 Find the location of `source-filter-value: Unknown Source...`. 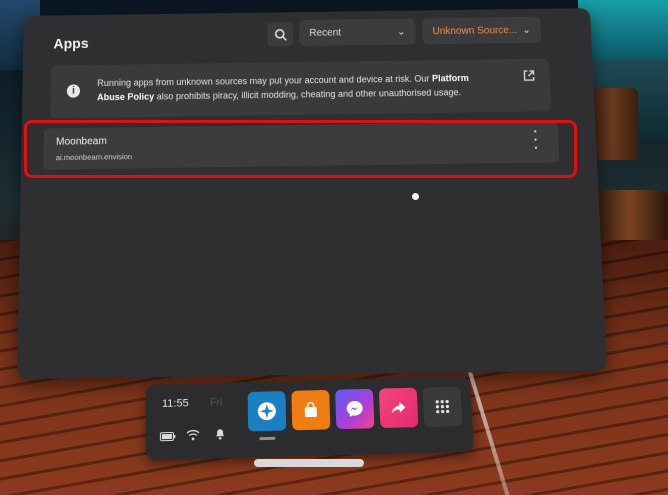

source-filter-value: Unknown Source... is located at coordinates (475, 30).